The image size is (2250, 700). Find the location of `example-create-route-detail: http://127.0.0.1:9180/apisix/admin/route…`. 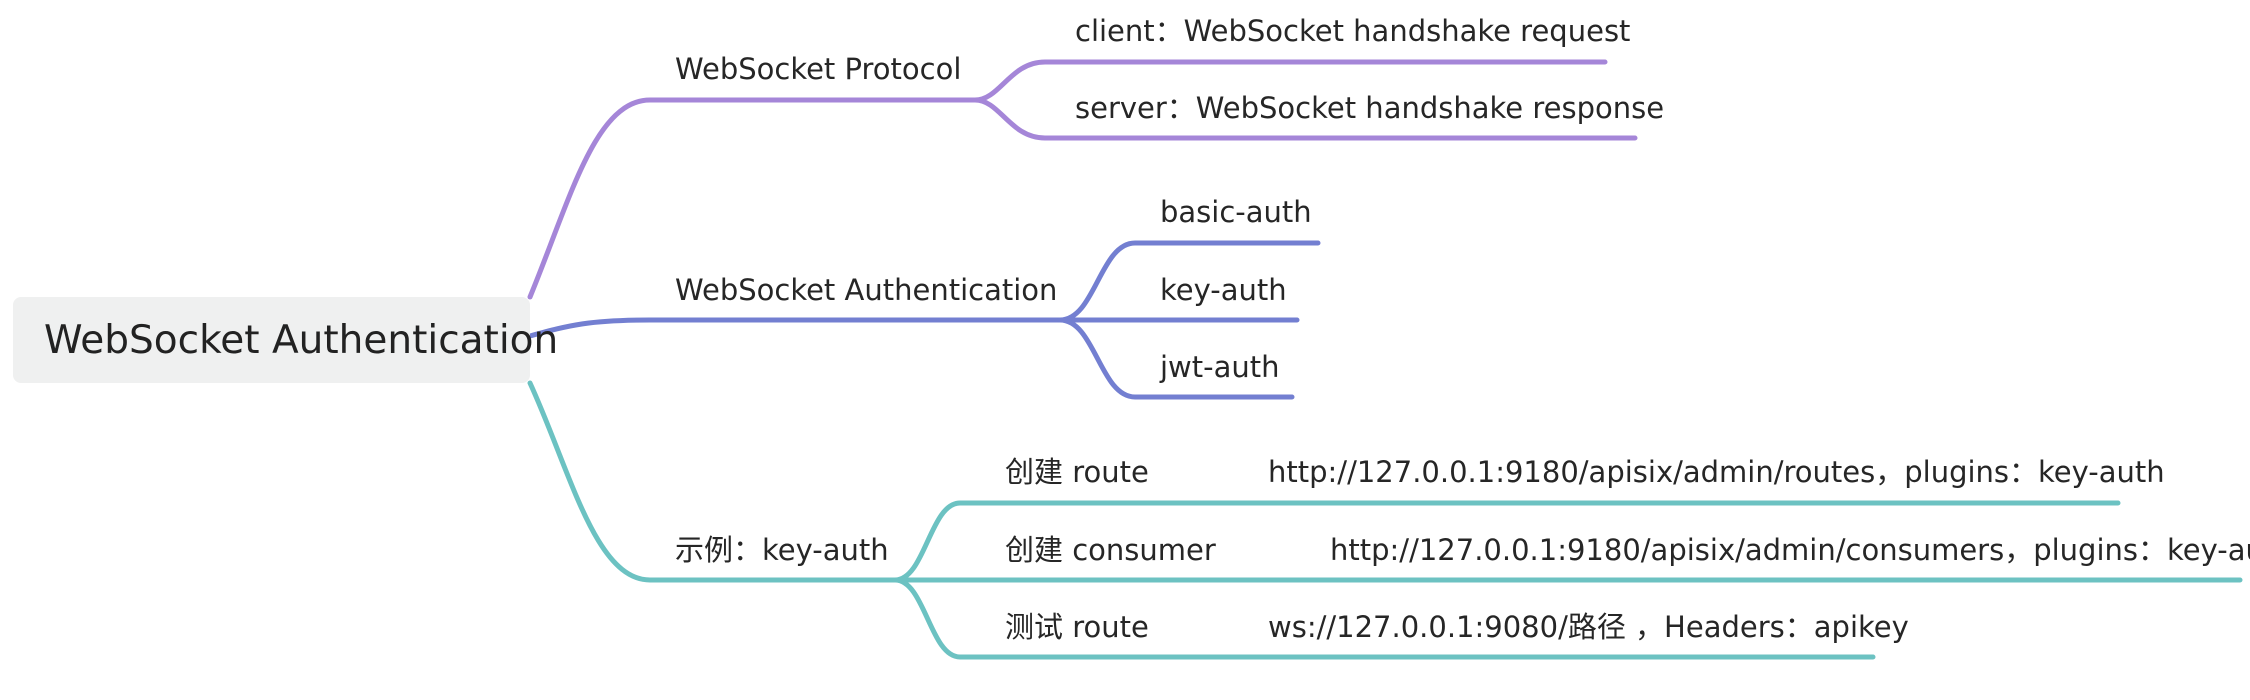

example-create-route-detail: http://127.0.0.1:9180/apisix/admin/route… is located at coordinates (1716, 472).